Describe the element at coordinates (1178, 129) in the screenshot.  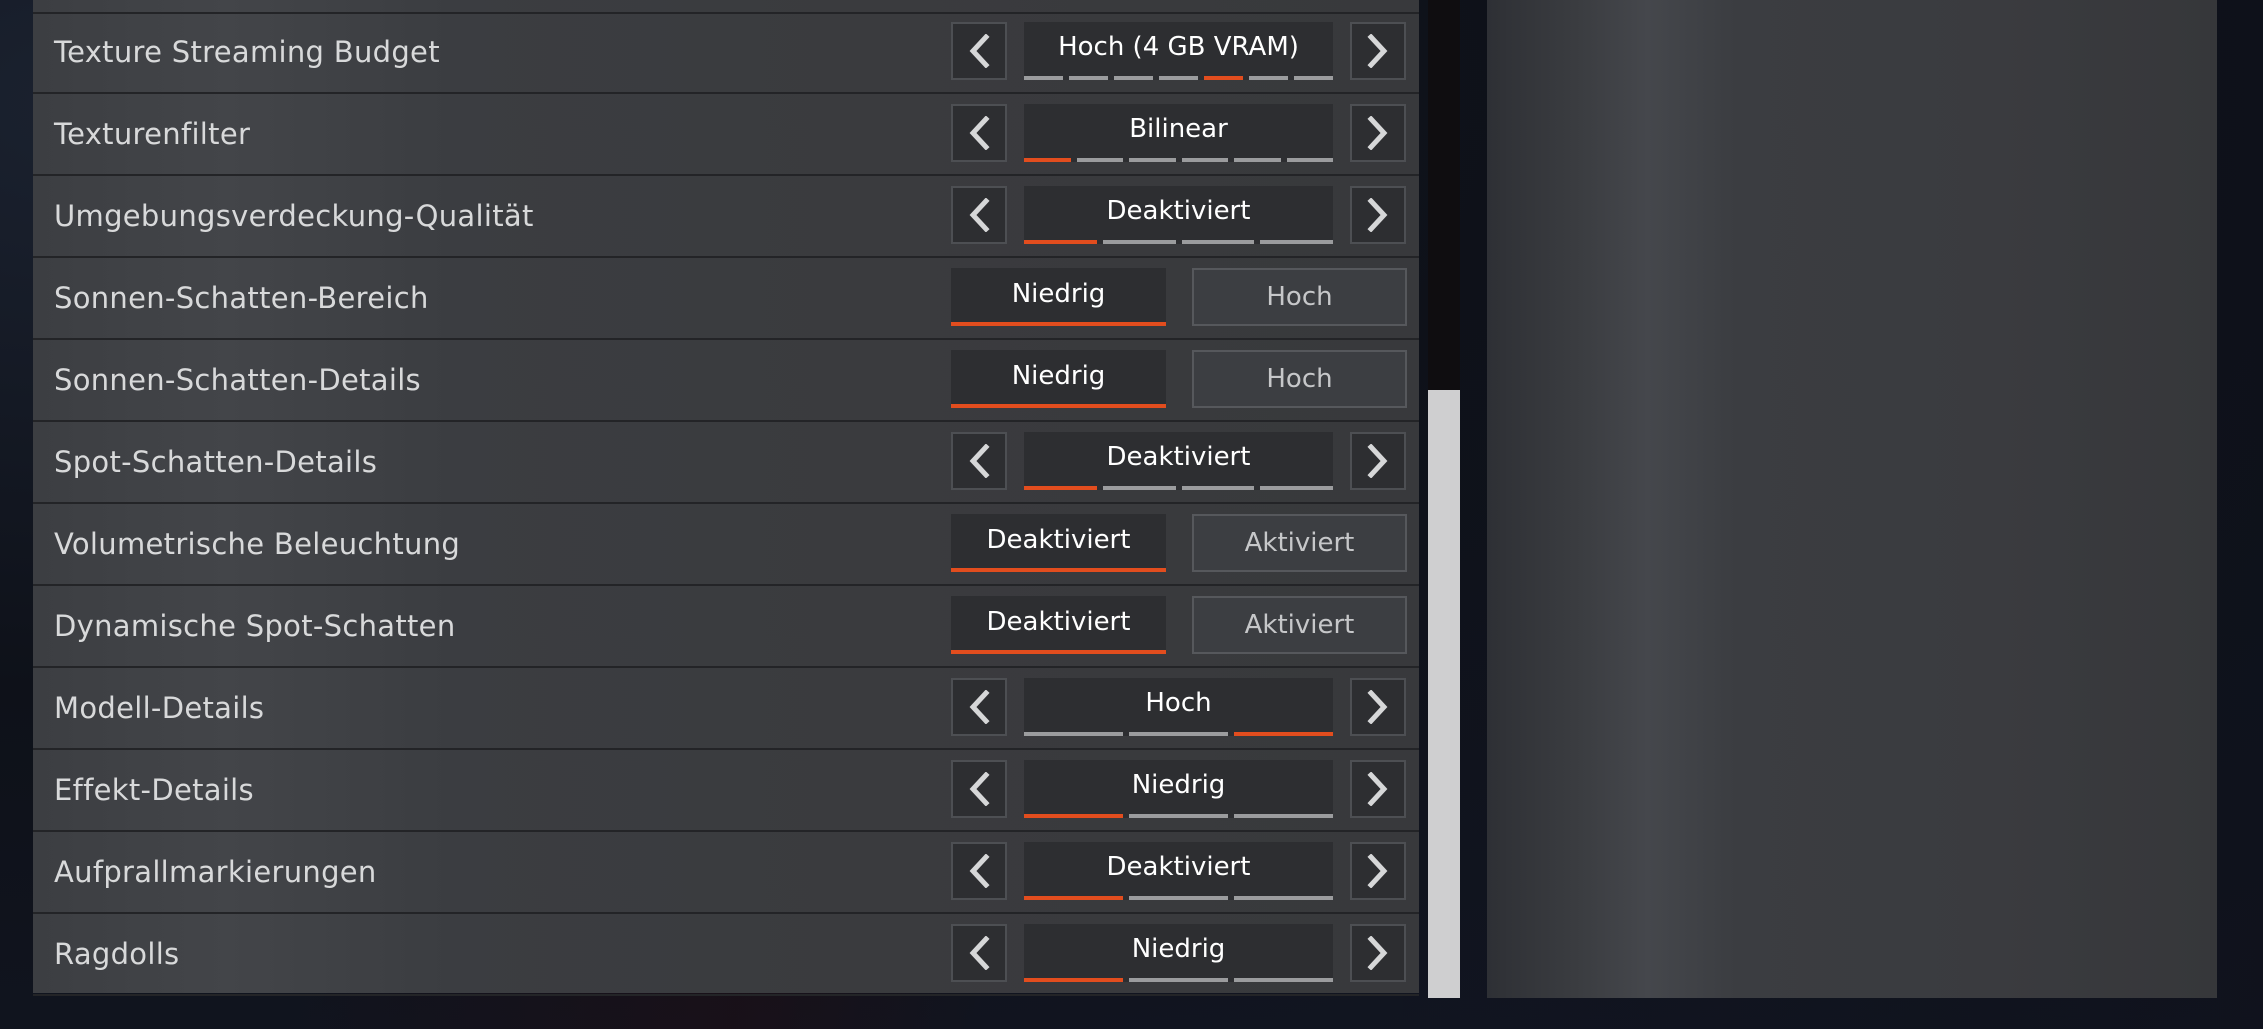
I see `option-value: Bilinear` at that location.